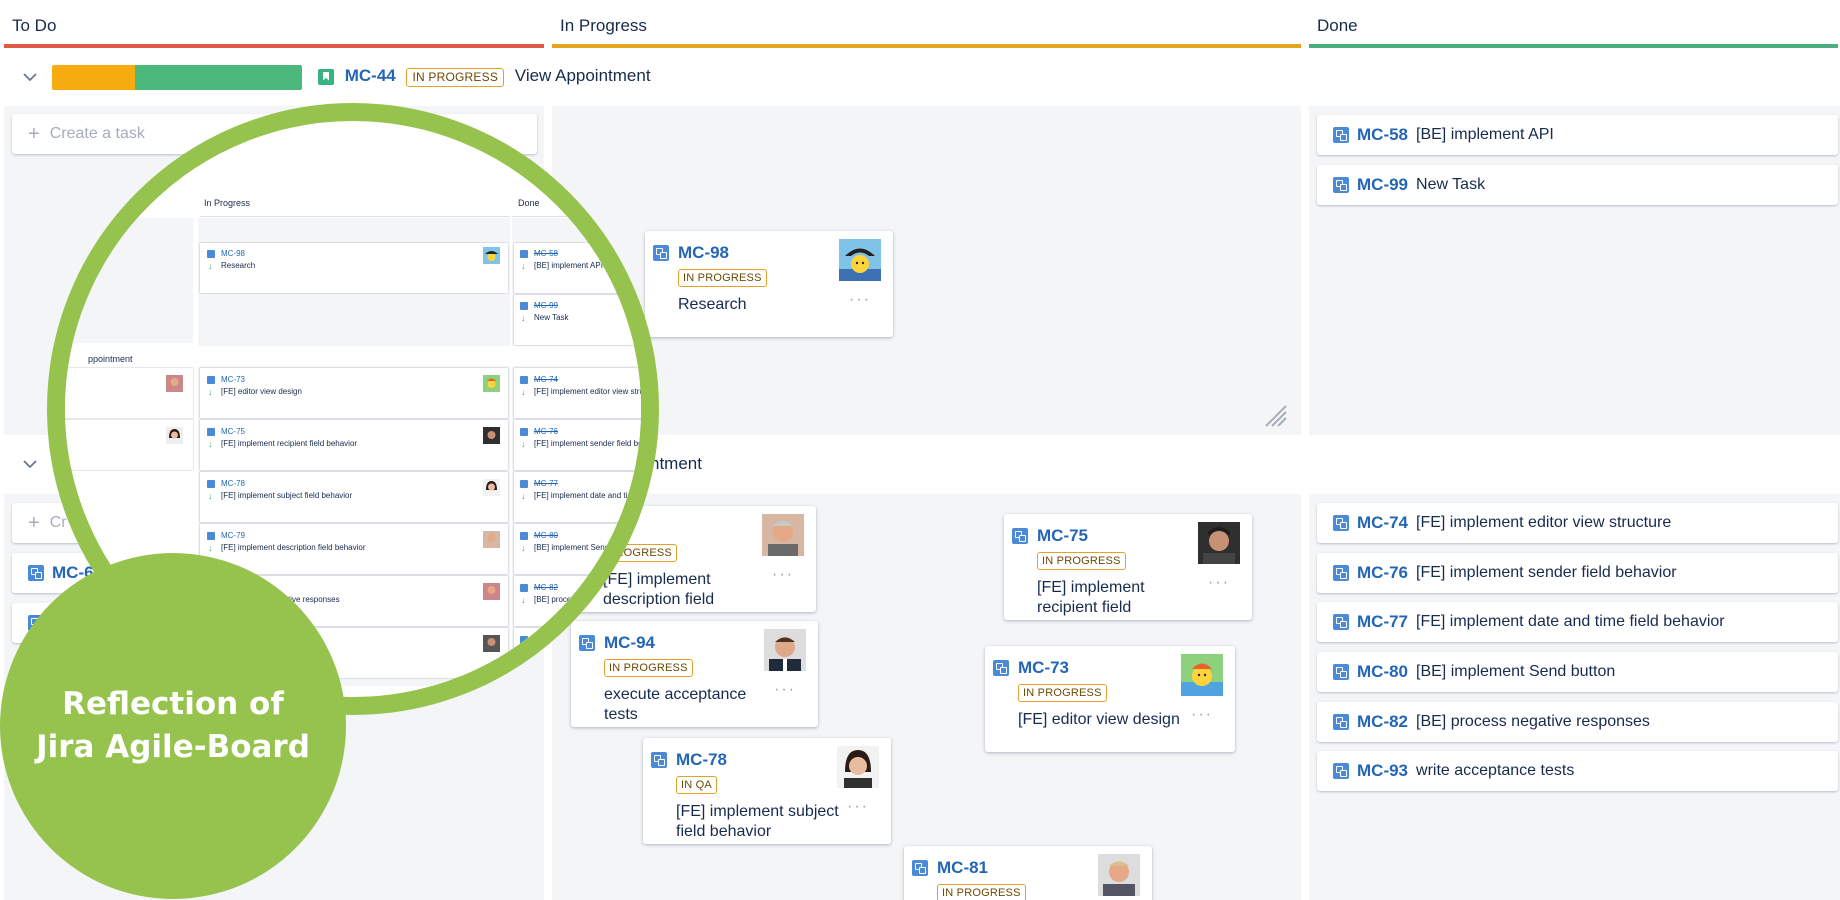 Image resolution: width=1840 pixels, height=900 pixels. Describe the element at coordinates (1577, 135) in the screenshot. I see `done-item: MC-58 [BE] implement API` at that location.